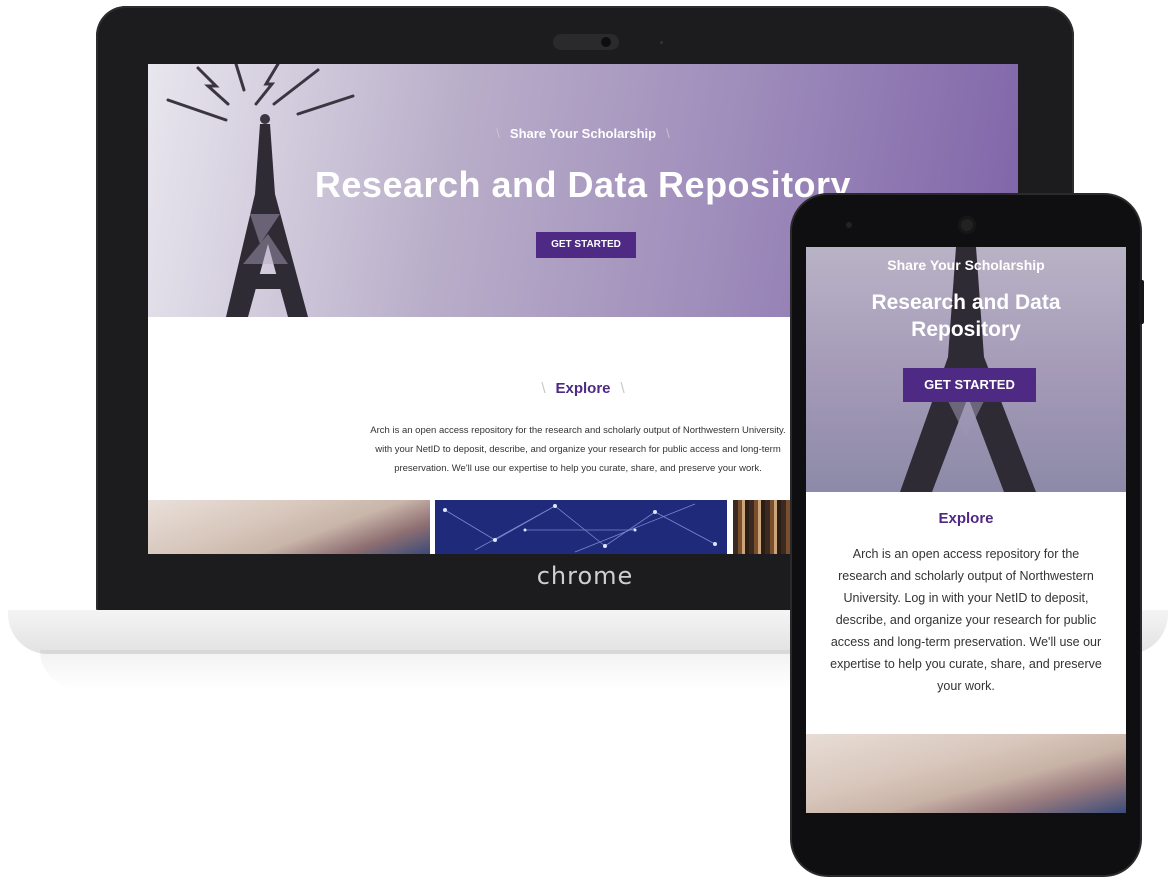  Describe the element at coordinates (1141, 302) in the screenshot. I see `phone-side-button` at that location.